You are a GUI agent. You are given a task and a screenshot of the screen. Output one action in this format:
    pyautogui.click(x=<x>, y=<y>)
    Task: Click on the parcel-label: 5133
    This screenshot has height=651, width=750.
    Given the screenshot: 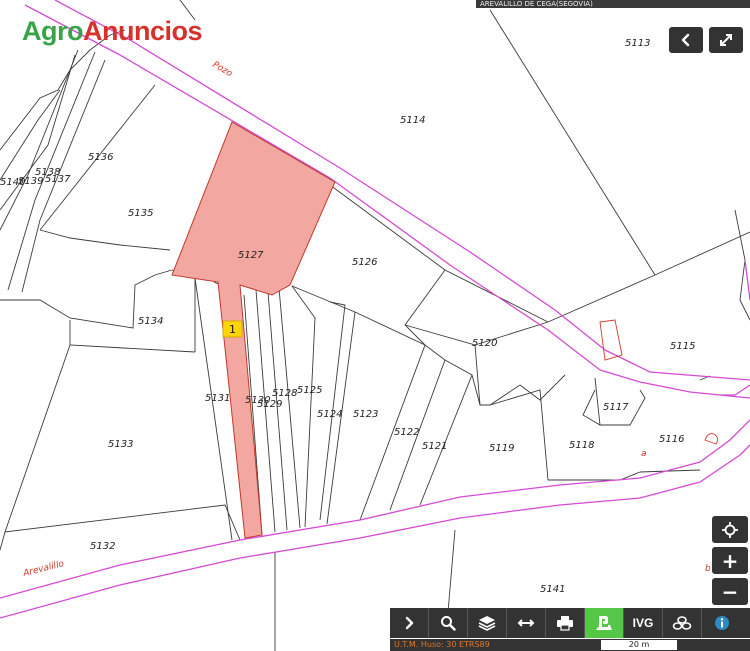 What is the action you would take?
    pyautogui.click(x=120, y=444)
    